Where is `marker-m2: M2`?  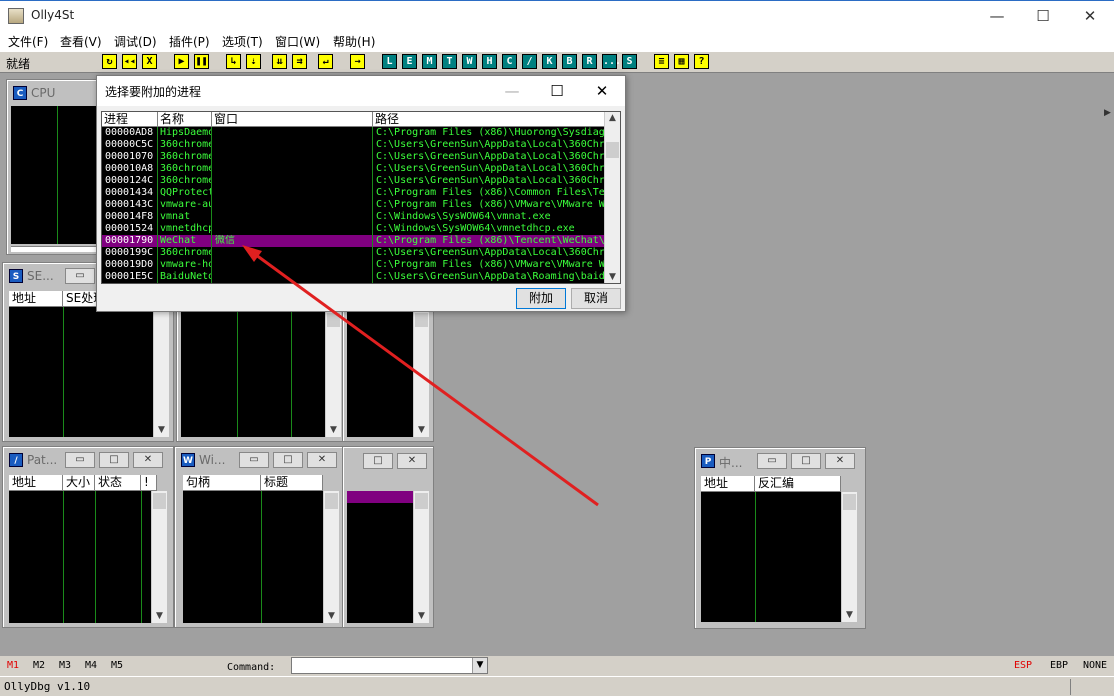
marker-m2: M2 is located at coordinates (39, 665).